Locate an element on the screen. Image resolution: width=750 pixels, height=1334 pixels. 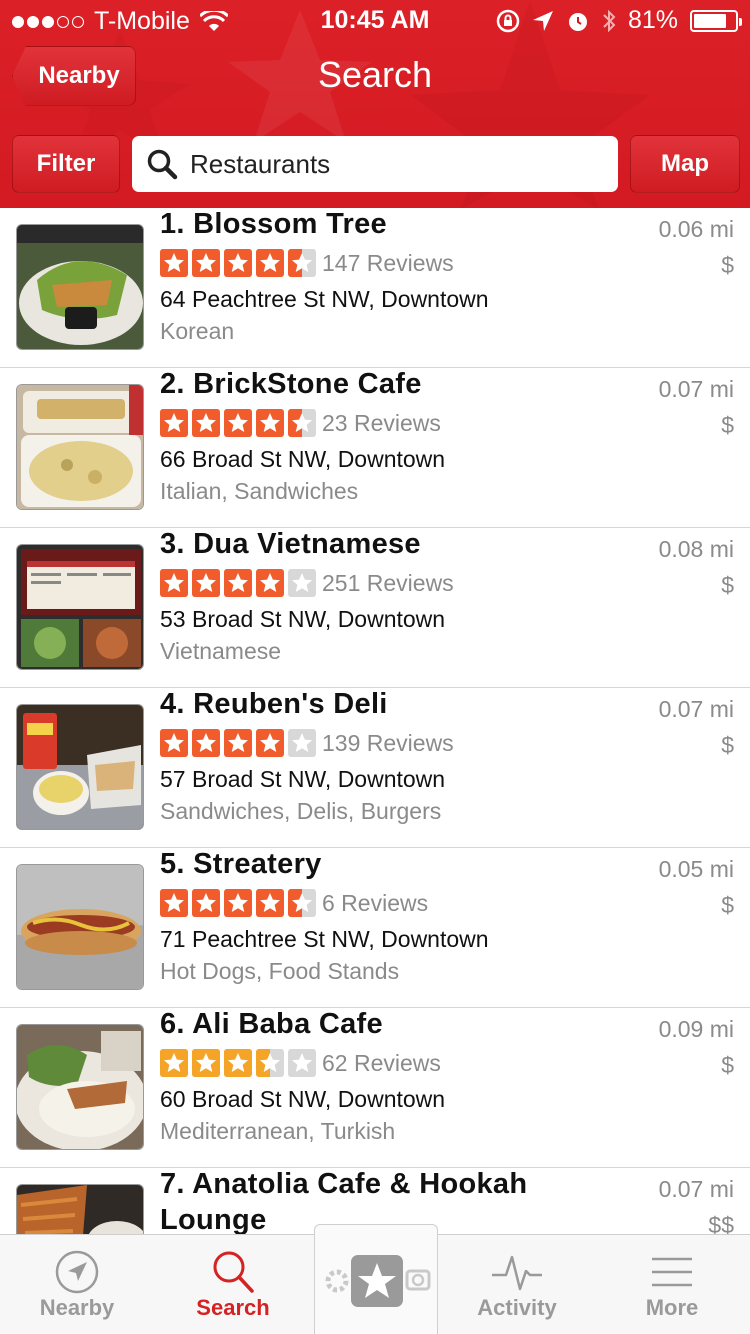
alarm-icon is located at coordinates (577, 21).